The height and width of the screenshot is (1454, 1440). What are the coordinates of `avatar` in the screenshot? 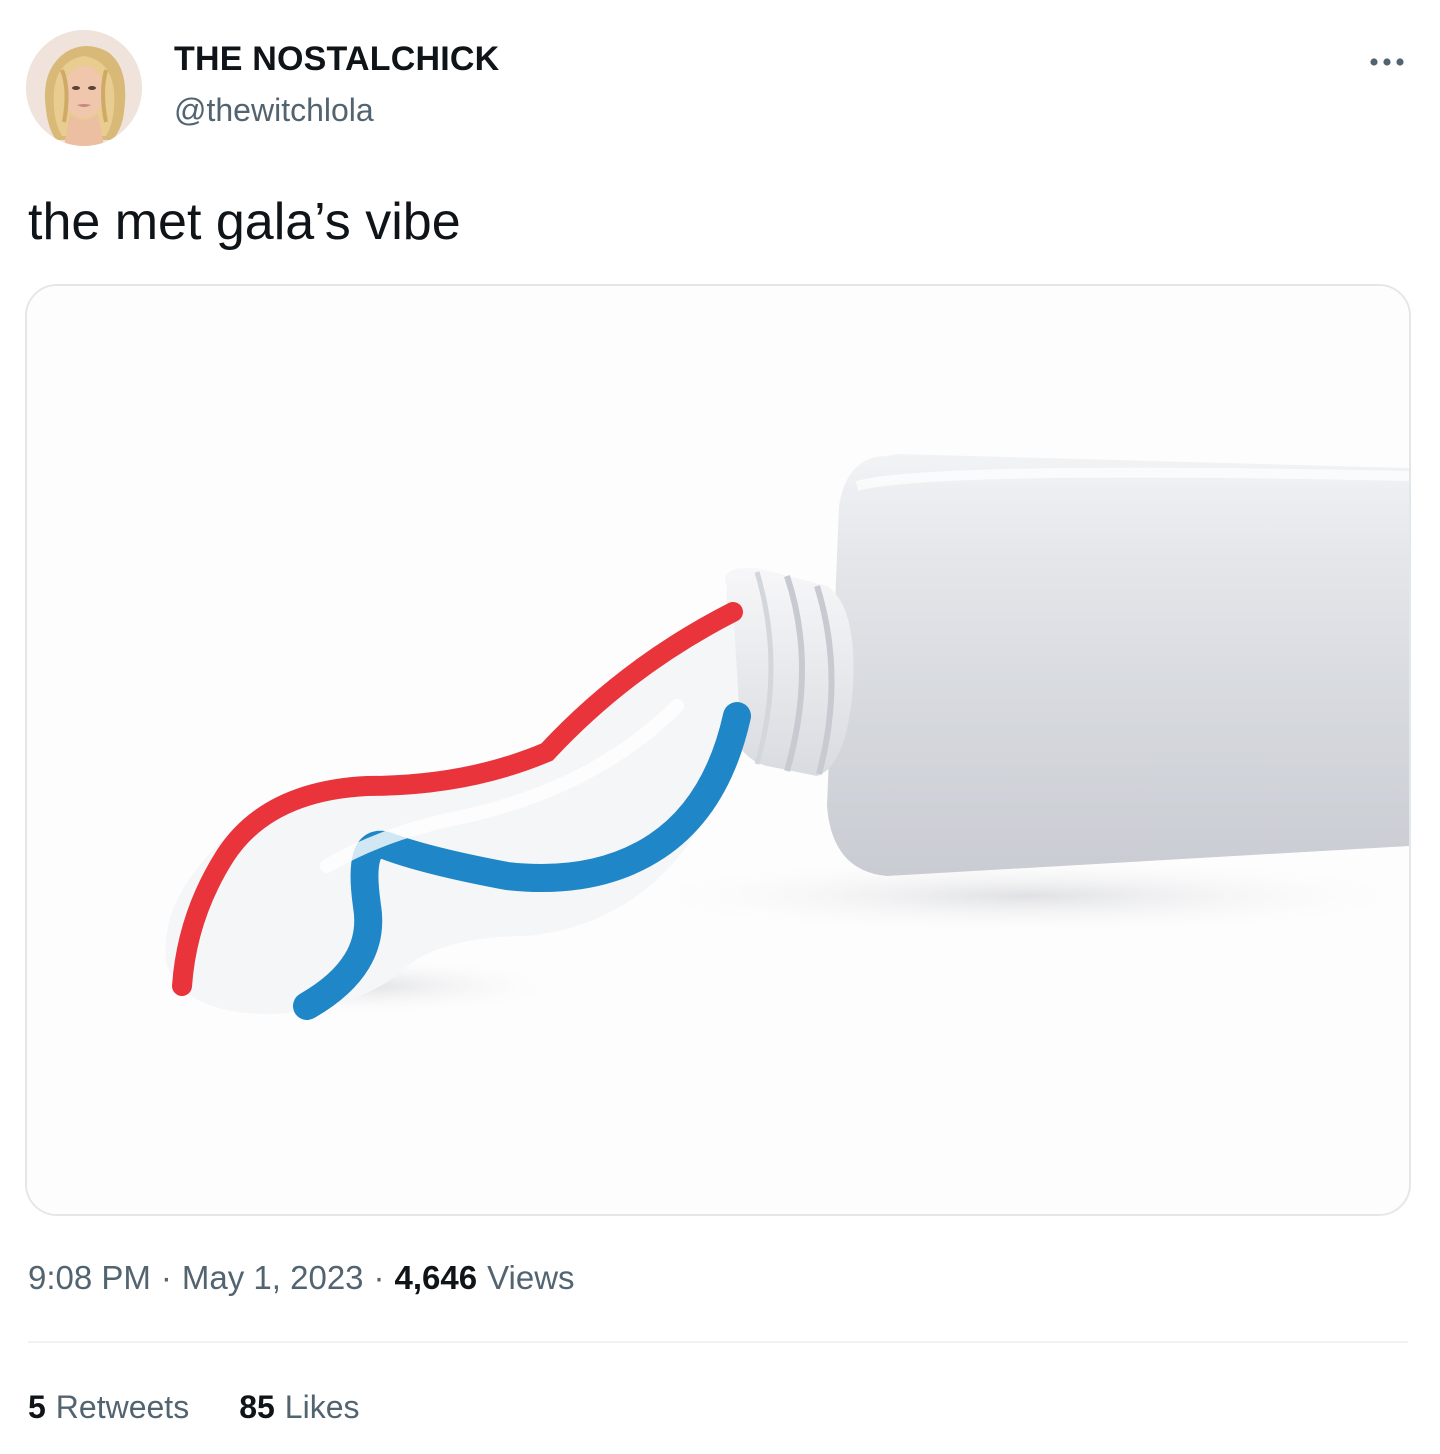 It's located at (84, 88).